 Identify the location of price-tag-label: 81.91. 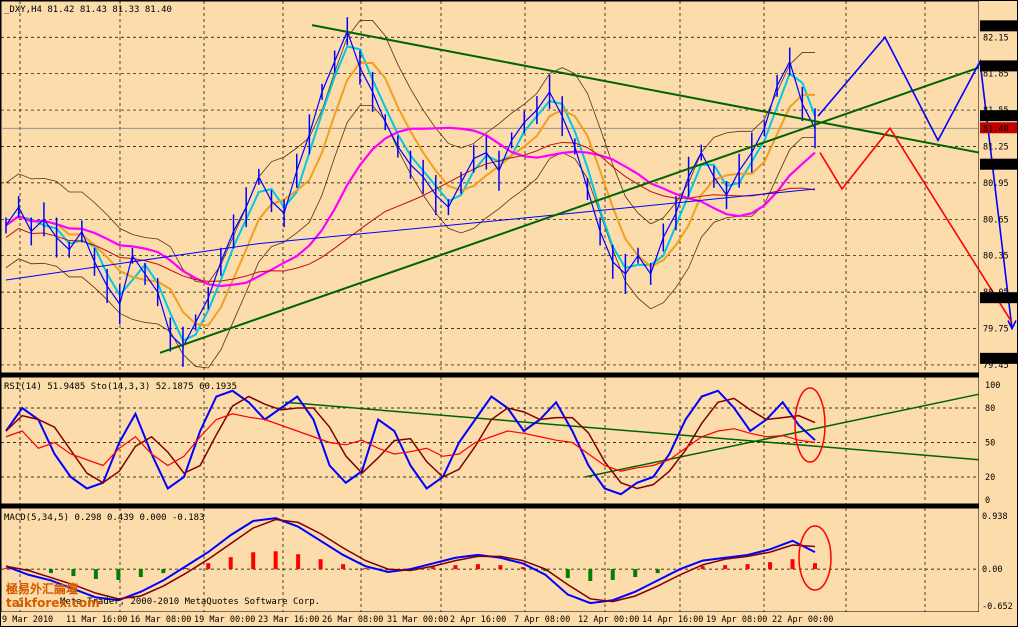
(996, 67).